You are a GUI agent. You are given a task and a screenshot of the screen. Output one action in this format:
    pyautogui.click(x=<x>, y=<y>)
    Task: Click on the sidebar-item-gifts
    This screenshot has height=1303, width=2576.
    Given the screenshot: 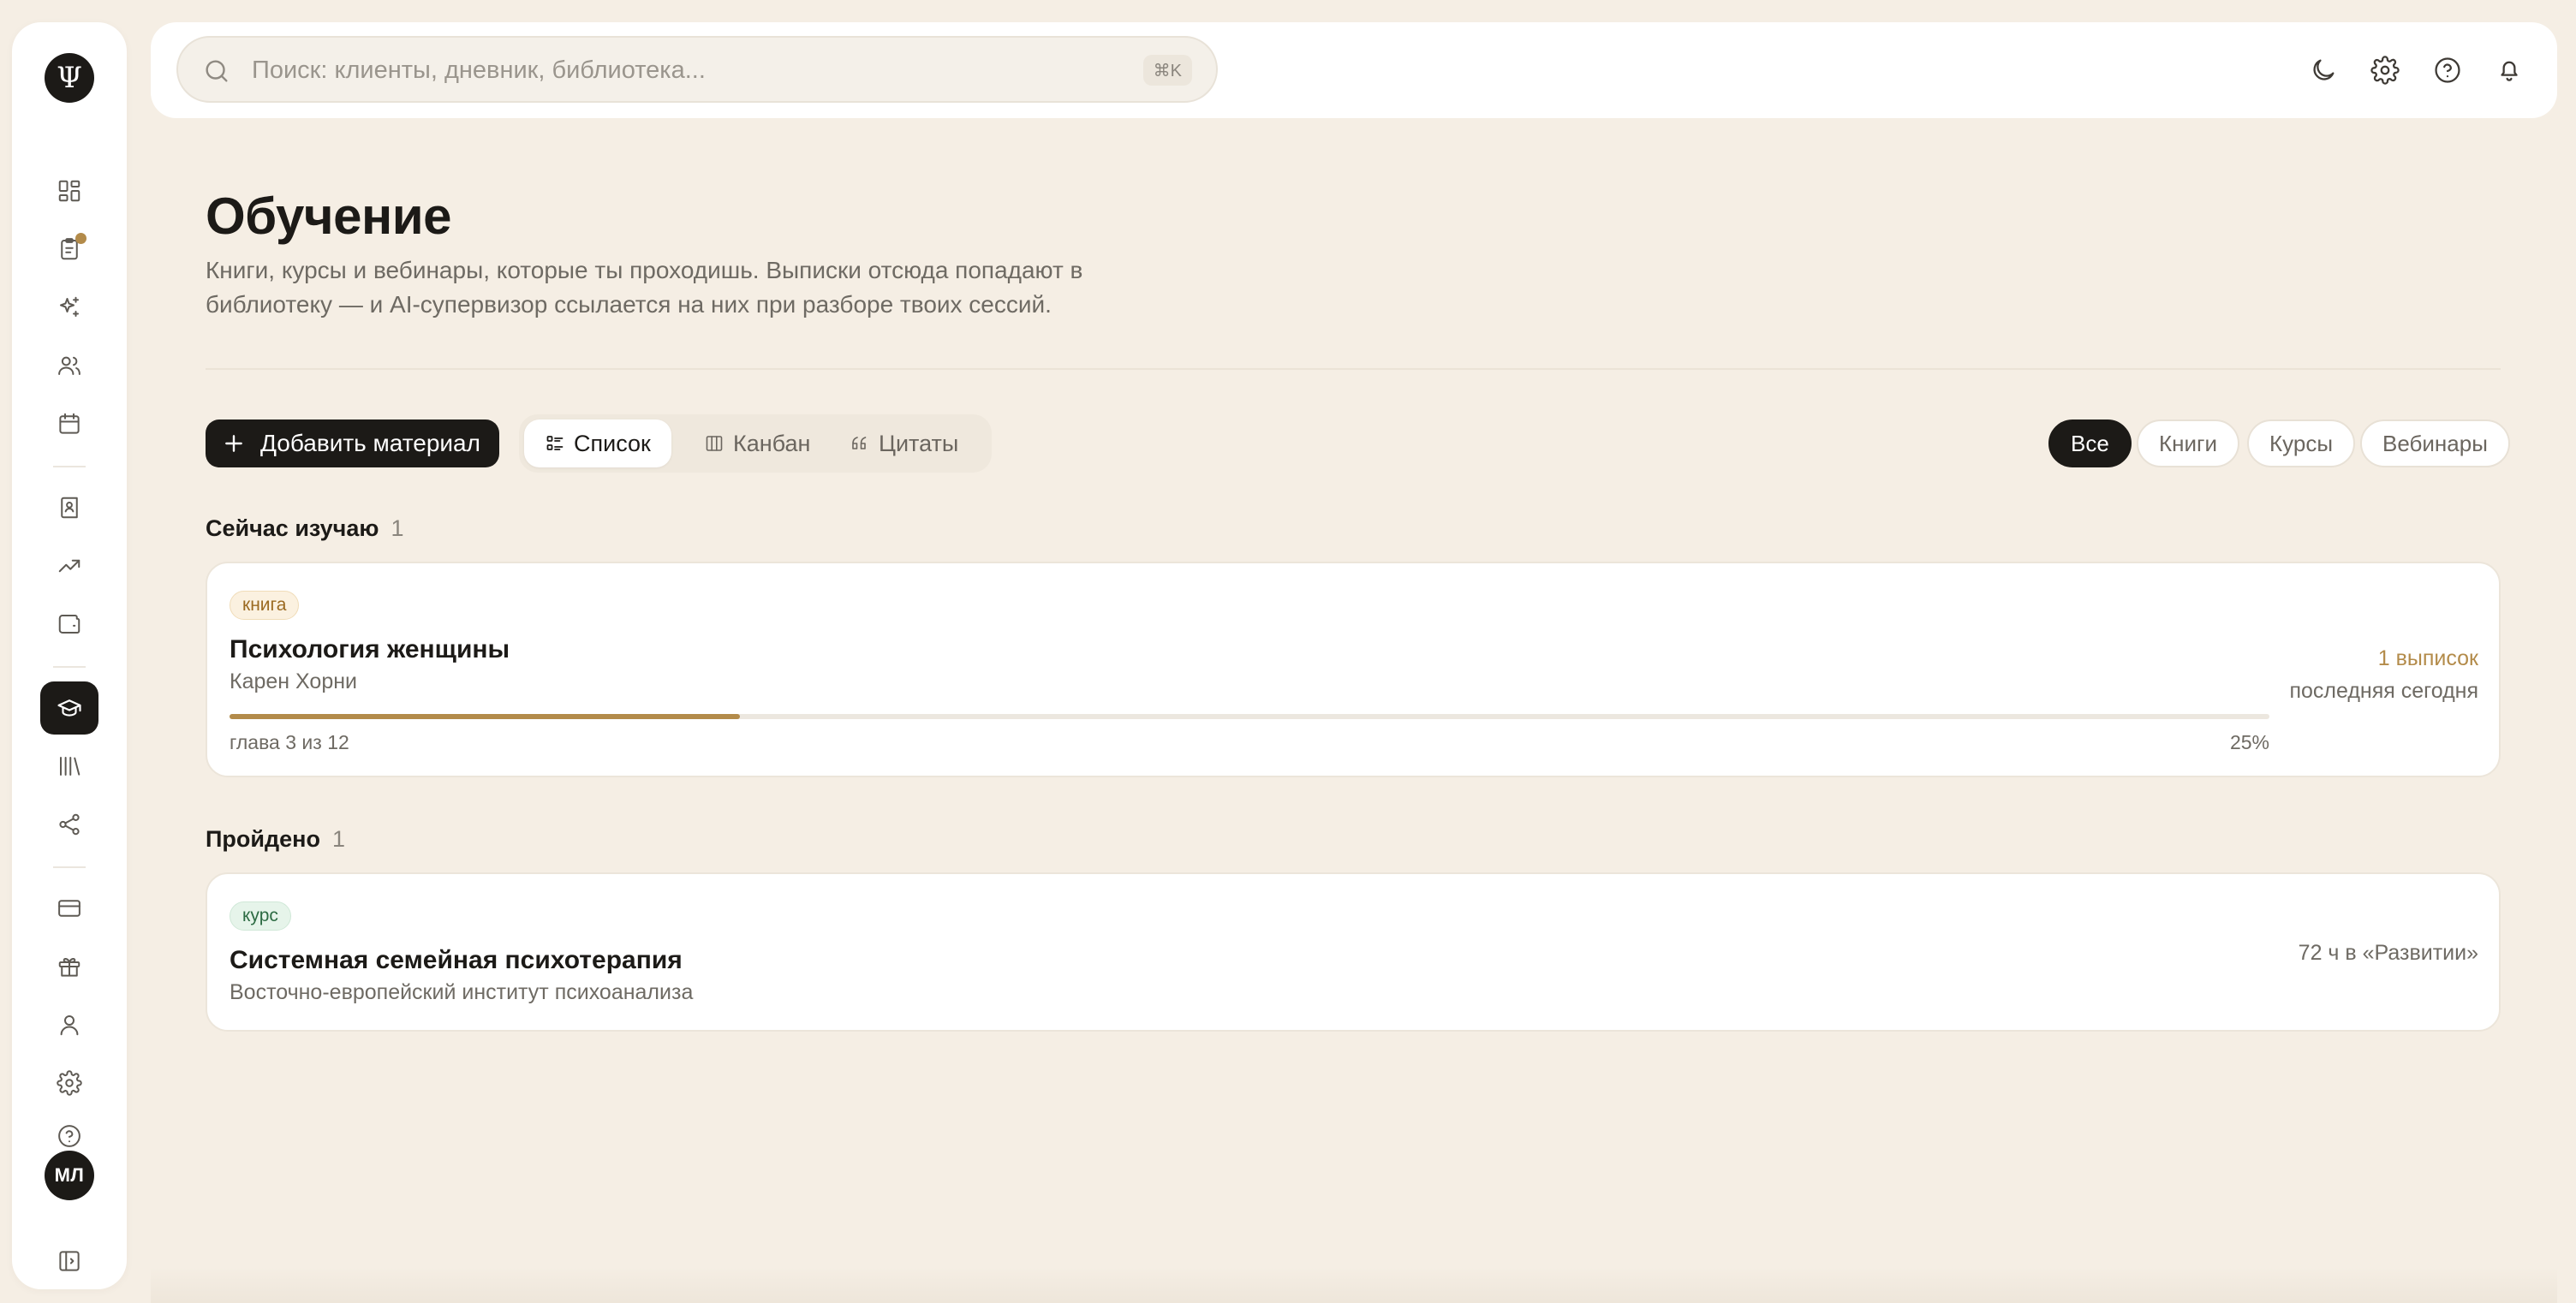 What is the action you would take?
    pyautogui.click(x=69, y=966)
    